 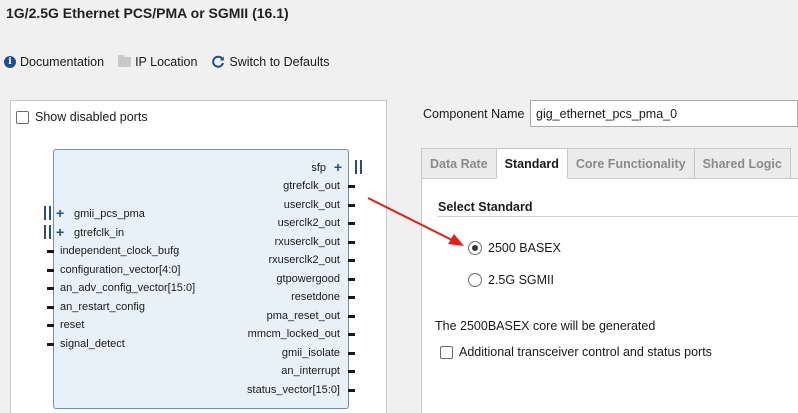 I want to click on radio-2-5g-sgmii: 2.5G SGMII, so click(x=511, y=280).